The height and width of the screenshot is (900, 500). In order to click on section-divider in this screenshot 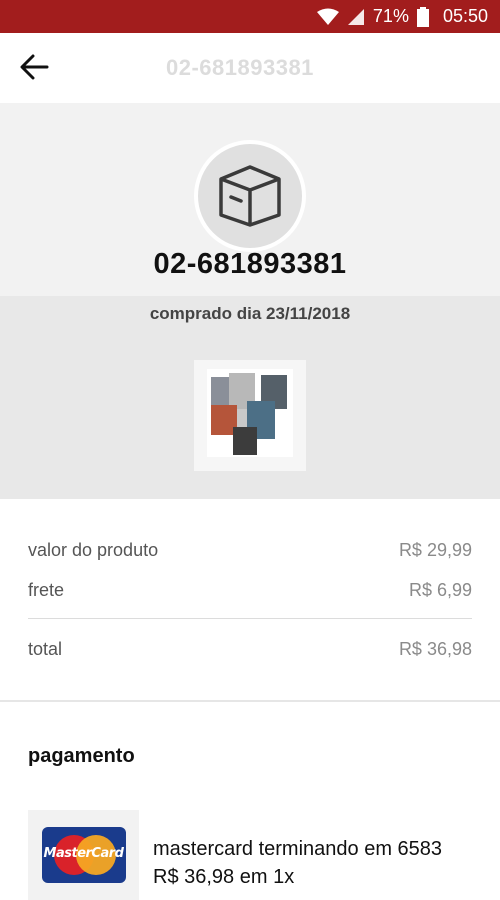, I will do `click(250, 701)`.